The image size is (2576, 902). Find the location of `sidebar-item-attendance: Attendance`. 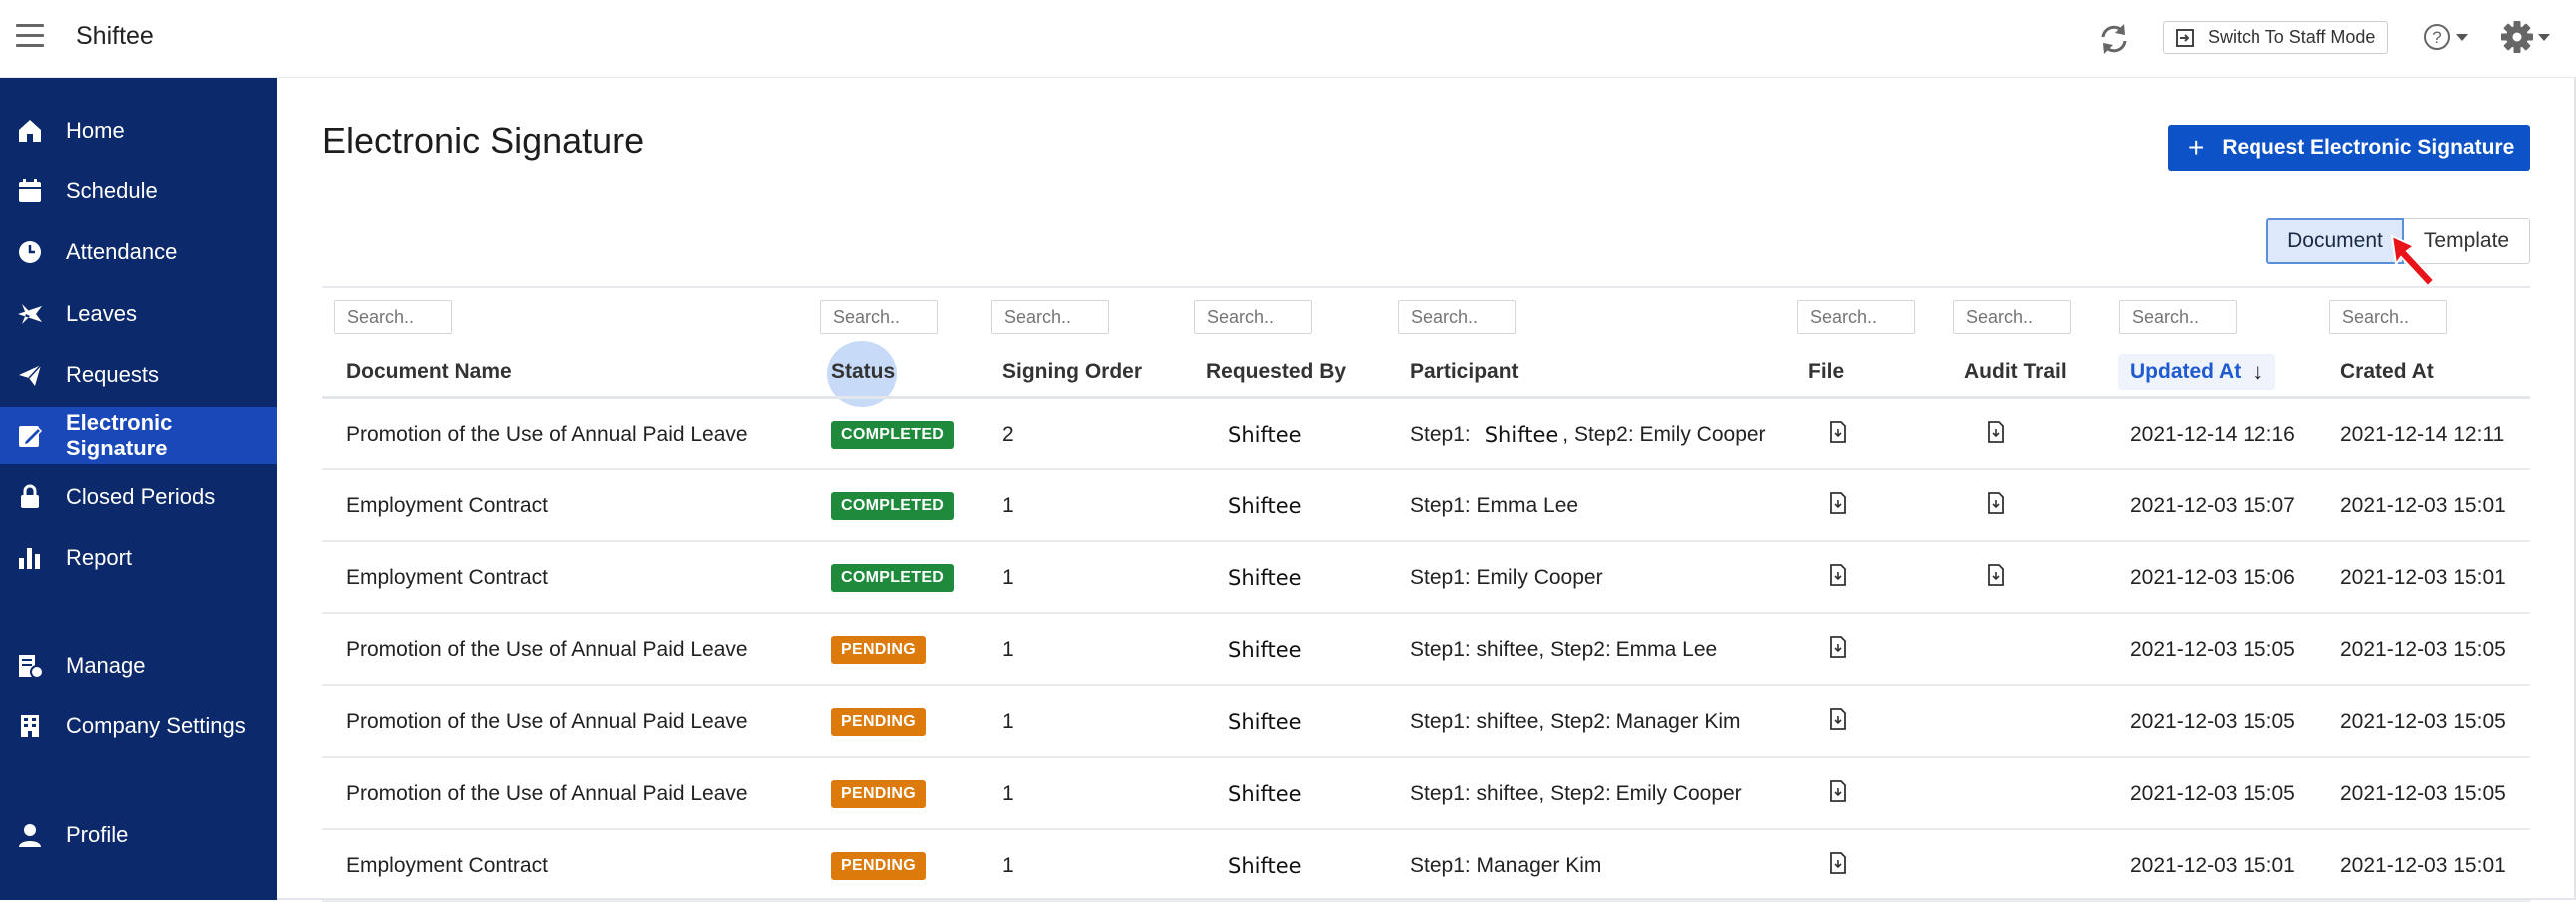

sidebar-item-attendance: Attendance is located at coordinates (138, 252).